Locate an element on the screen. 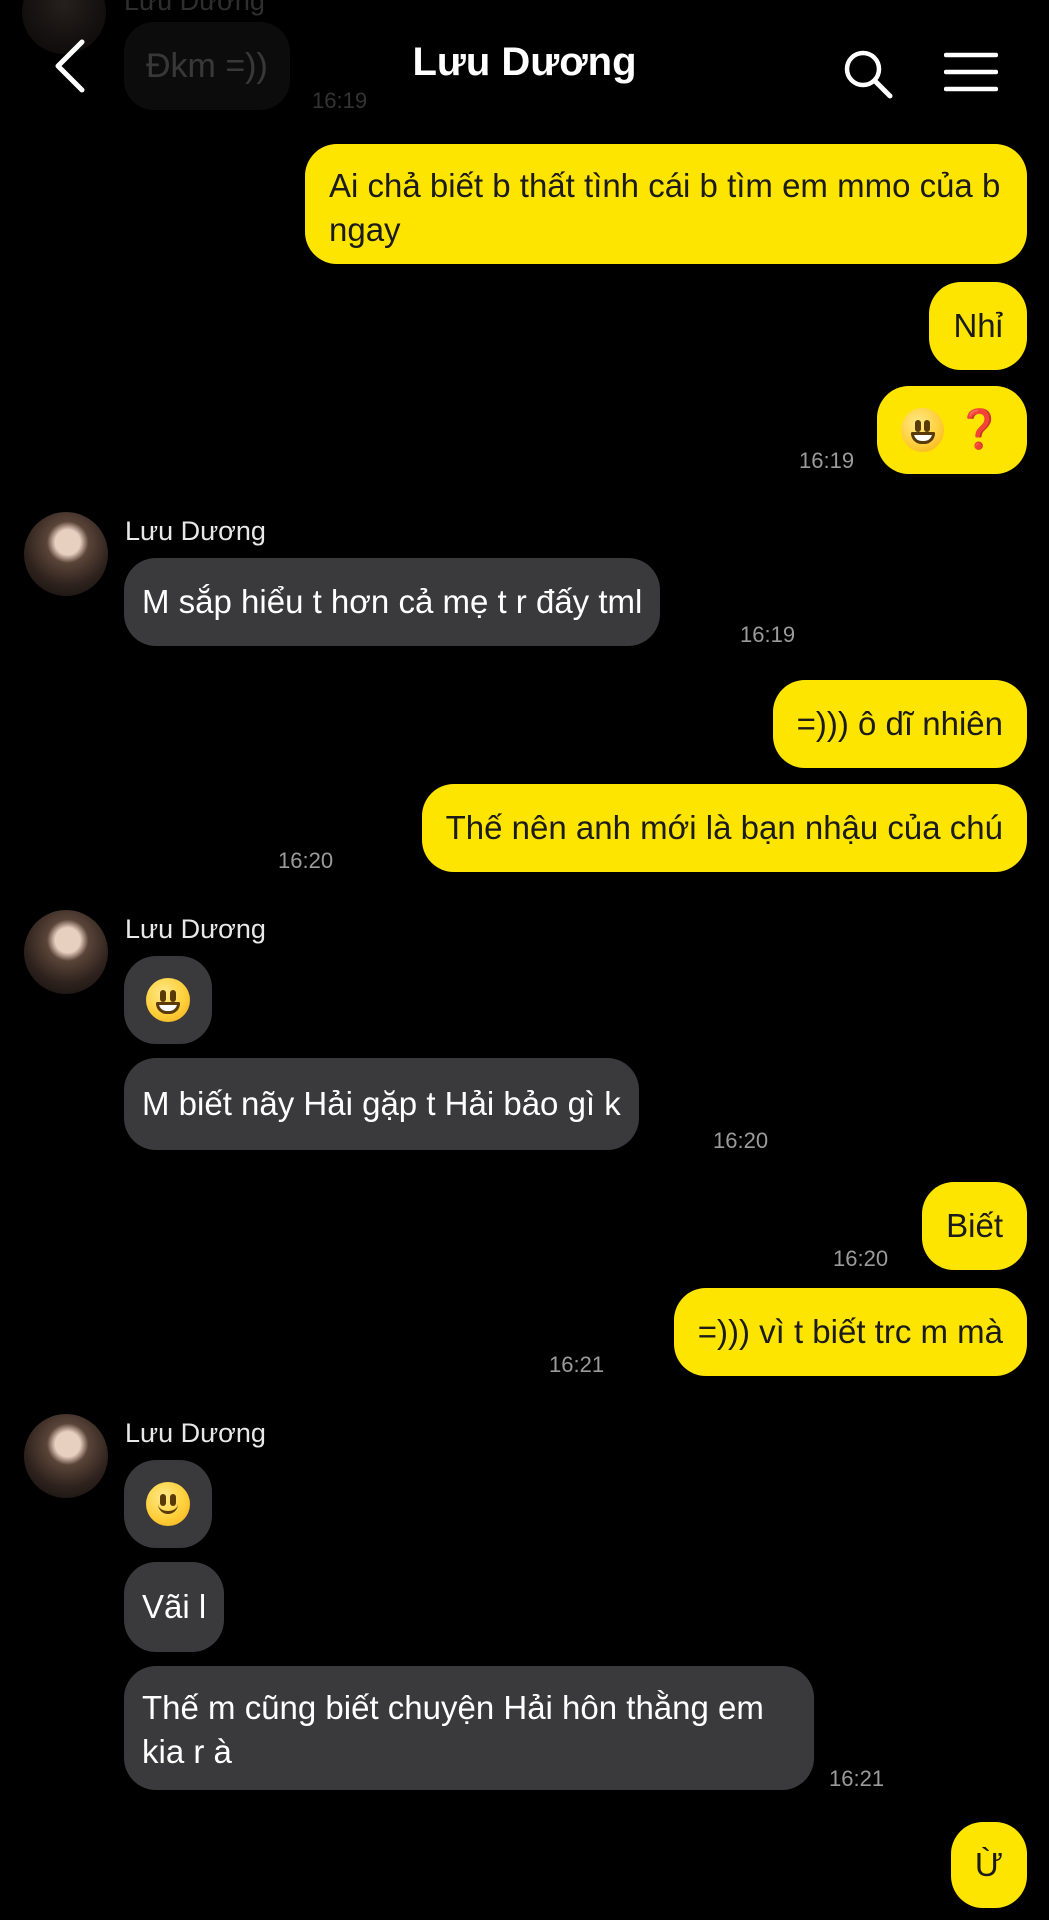  their-message-bubble: M biết nãy Hải gặp t Hải bảo gì k is located at coordinates (381, 1104).